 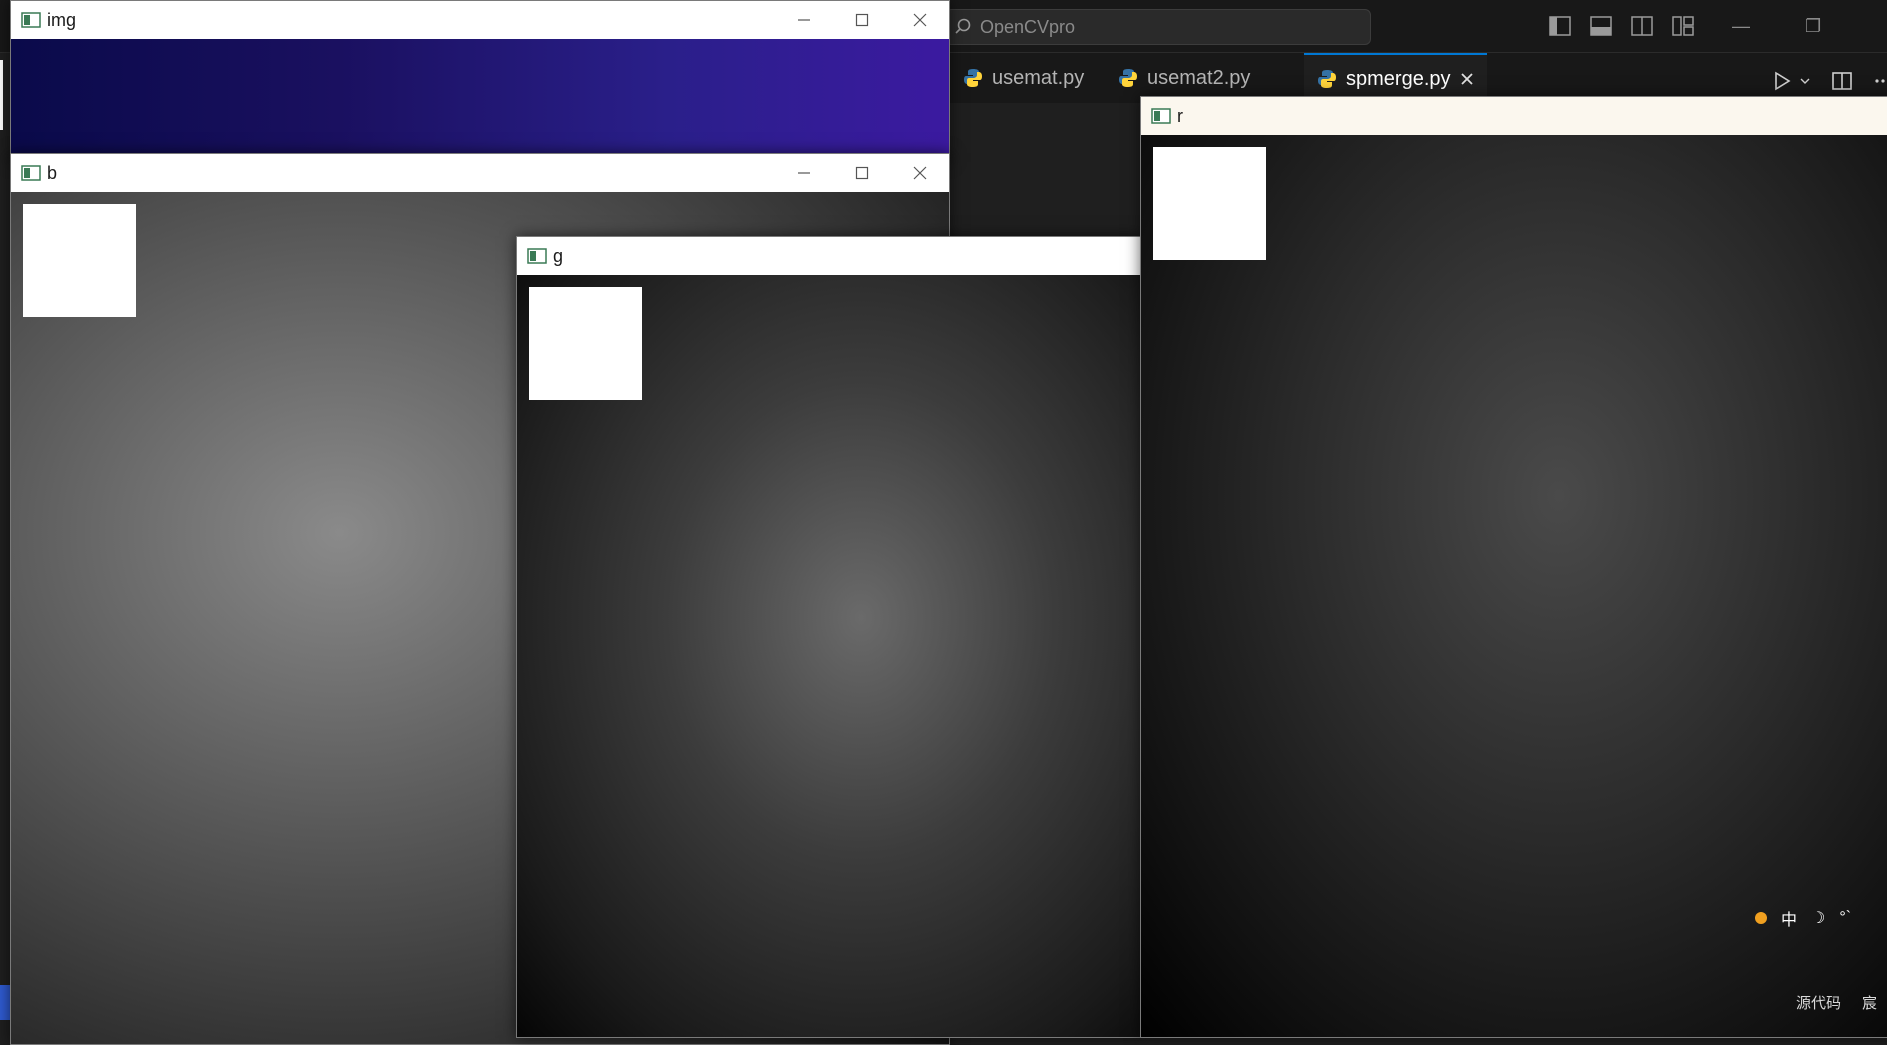 I want to click on tab-usemat: usemat.py, so click(x=1023, y=78).